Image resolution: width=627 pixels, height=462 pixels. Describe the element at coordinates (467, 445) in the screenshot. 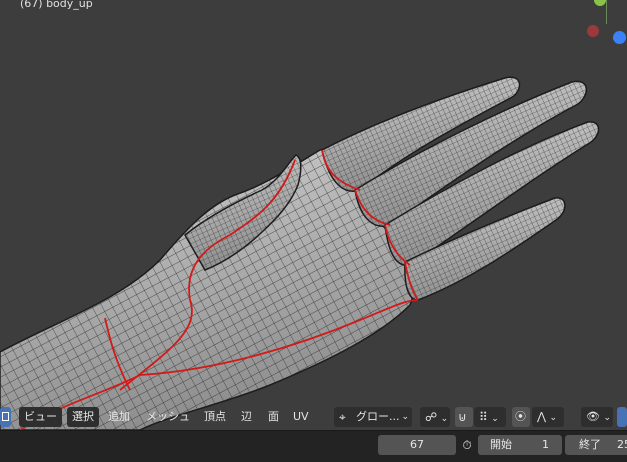

I see `stopwatch-icon: ⏱` at that location.